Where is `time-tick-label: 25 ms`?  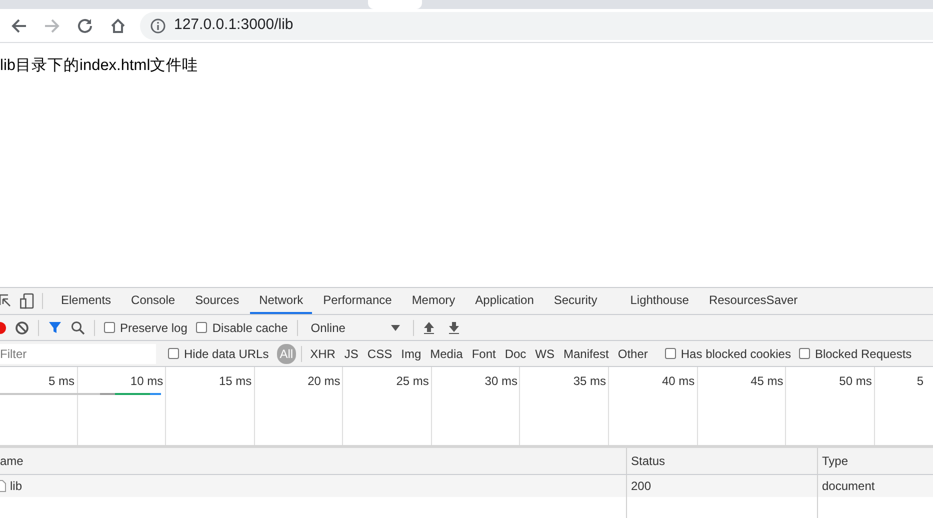 time-tick-label: 25 ms is located at coordinates (412, 381).